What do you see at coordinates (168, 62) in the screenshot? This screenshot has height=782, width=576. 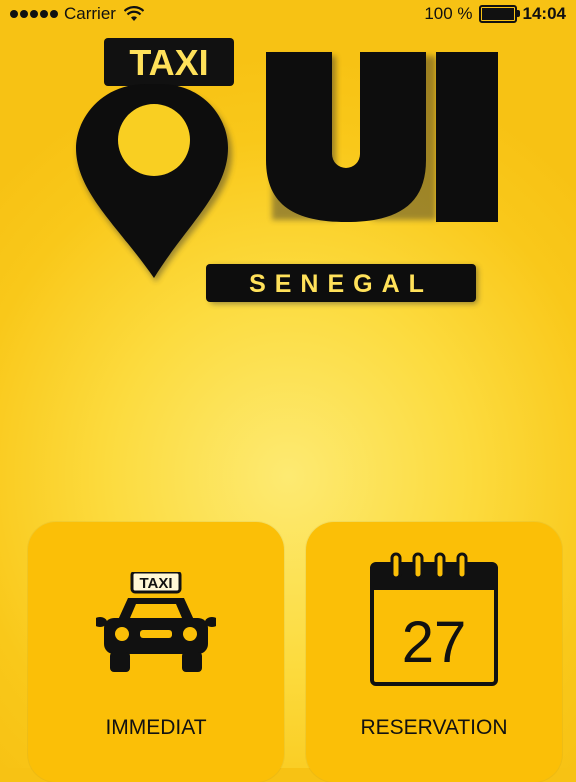 I see `logo-taxi-text: TAXI` at bounding box center [168, 62].